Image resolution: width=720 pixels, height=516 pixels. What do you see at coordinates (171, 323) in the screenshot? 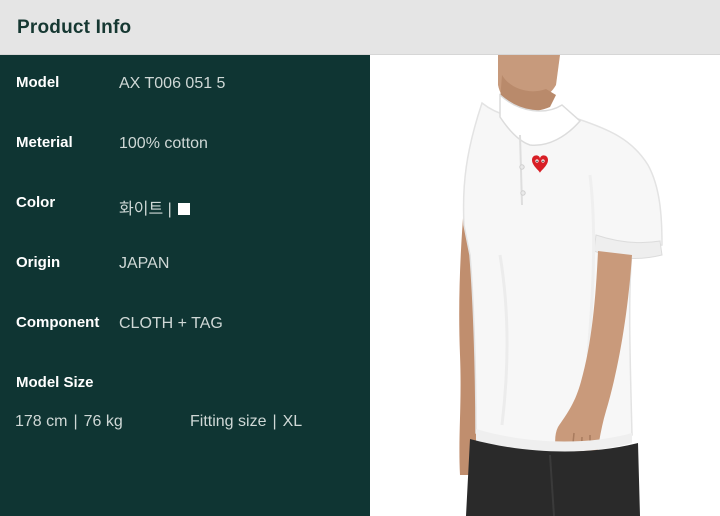
I see `spec-value: CLOTH + TAG` at bounding box center [171, 323].